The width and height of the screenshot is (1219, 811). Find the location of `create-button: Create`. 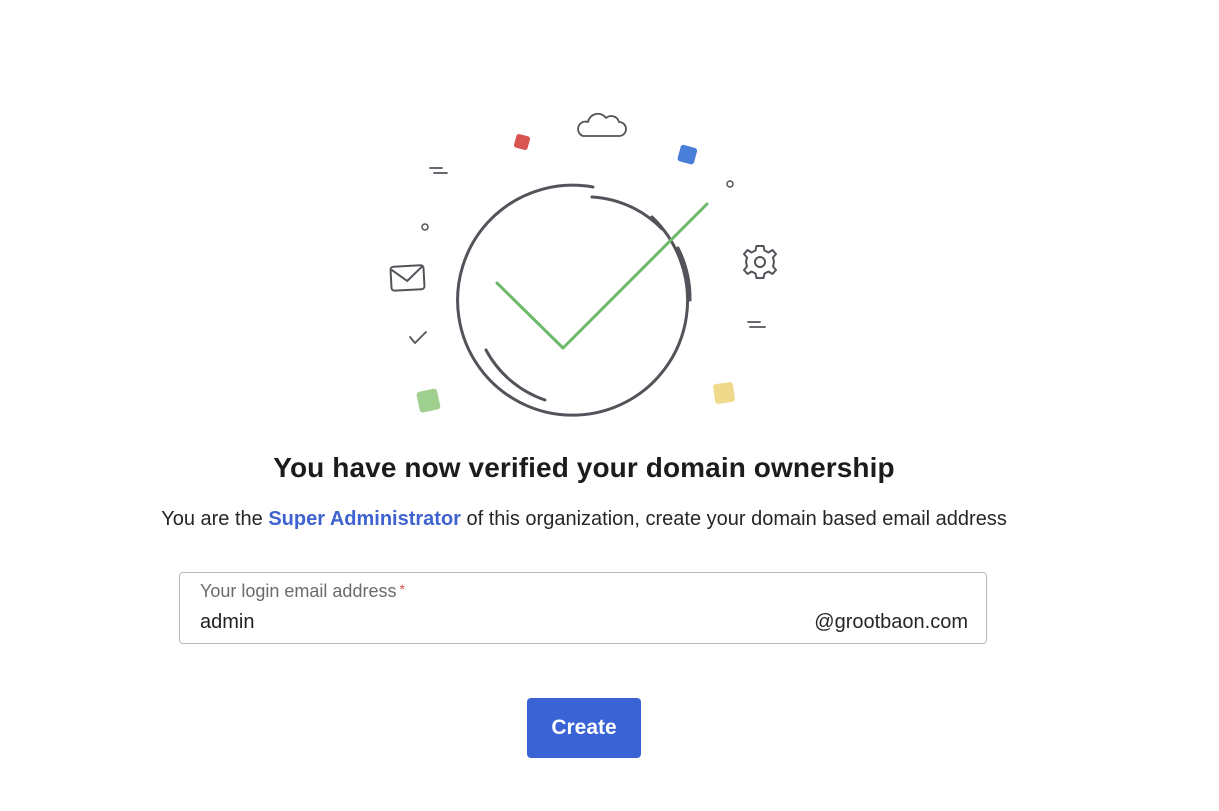

create-button: Create is located at coordinates (584, 728).